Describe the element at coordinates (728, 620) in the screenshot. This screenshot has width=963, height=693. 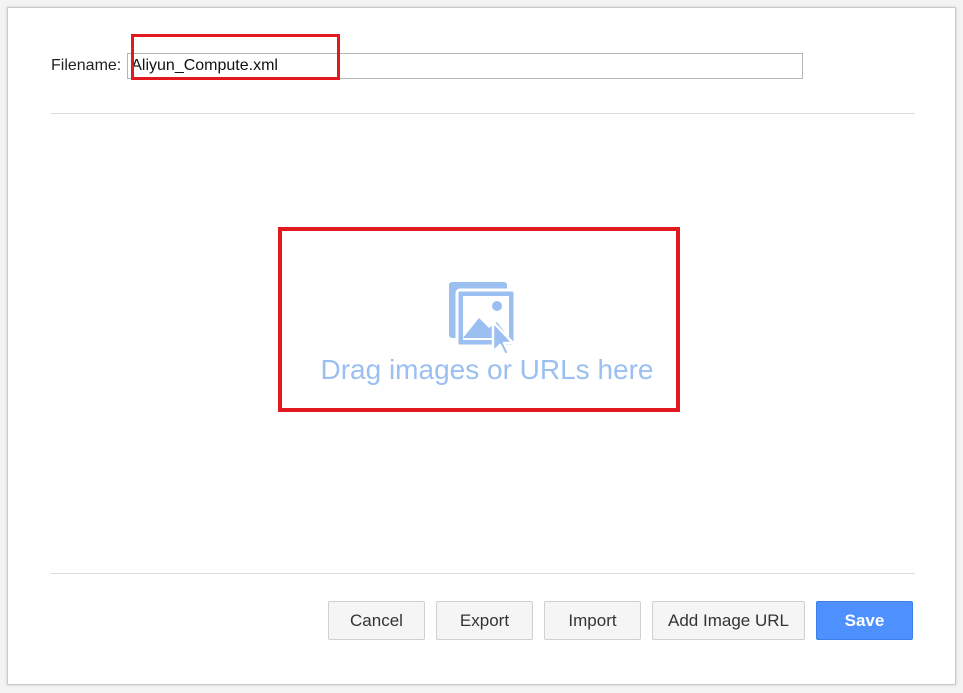
I see `add-image-url-button: Add Image URL` at that location.